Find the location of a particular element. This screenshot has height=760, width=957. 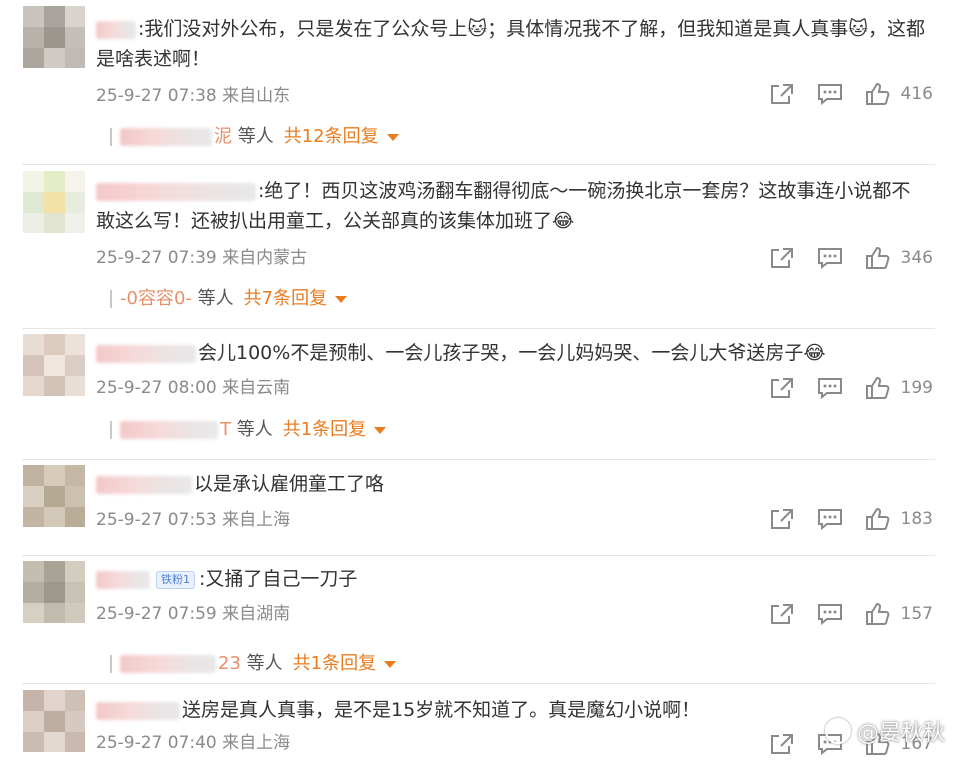

comment-text: 铁粉1:又捅了自己一刀子 is located at coordinates (511, 579).